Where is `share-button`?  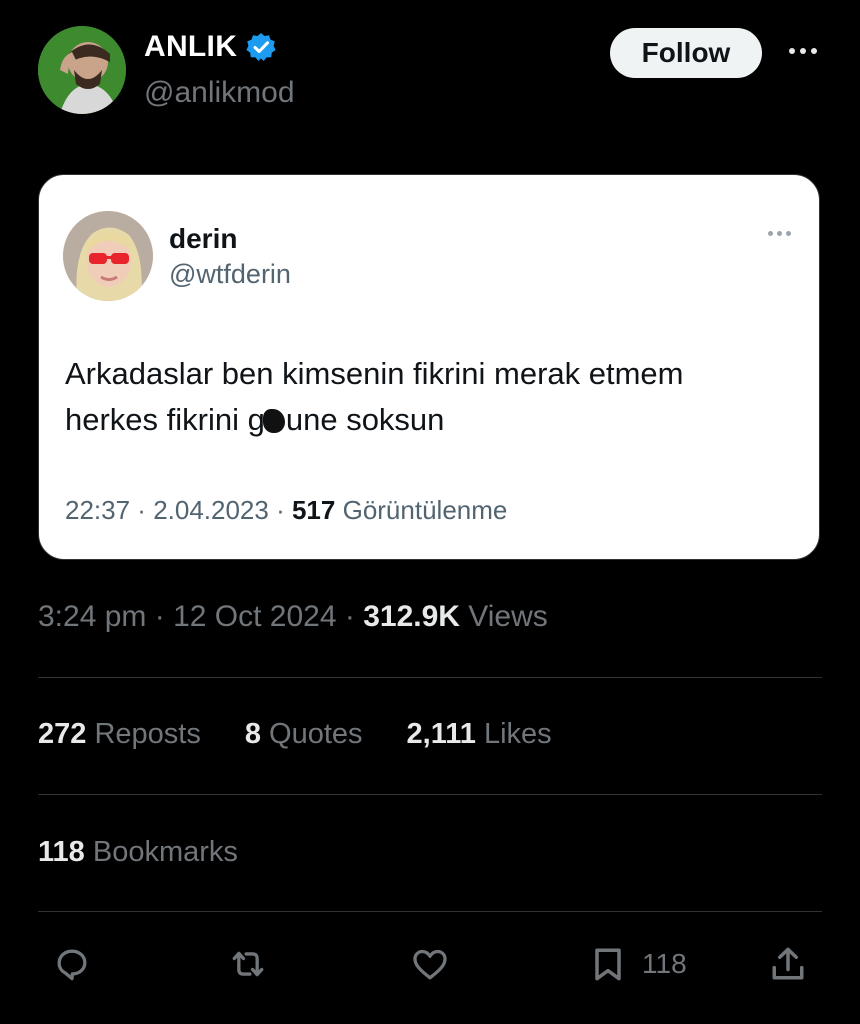
share-button is located at coordinates (788, 964).